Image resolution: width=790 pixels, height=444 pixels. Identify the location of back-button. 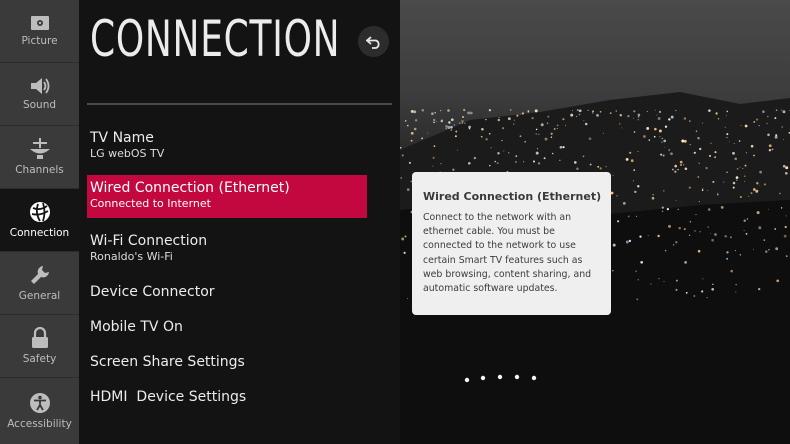
(373, 41).